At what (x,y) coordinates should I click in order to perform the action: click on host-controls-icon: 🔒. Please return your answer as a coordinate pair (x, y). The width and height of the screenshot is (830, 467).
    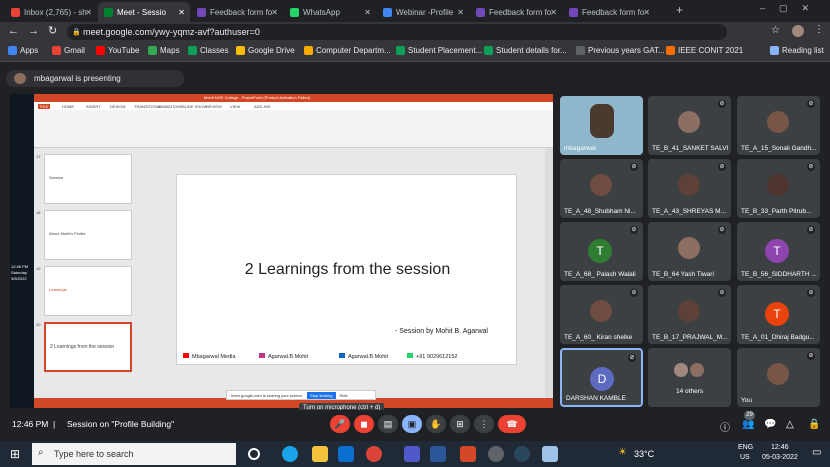
    Looking at the image, I should click on (814, 424).